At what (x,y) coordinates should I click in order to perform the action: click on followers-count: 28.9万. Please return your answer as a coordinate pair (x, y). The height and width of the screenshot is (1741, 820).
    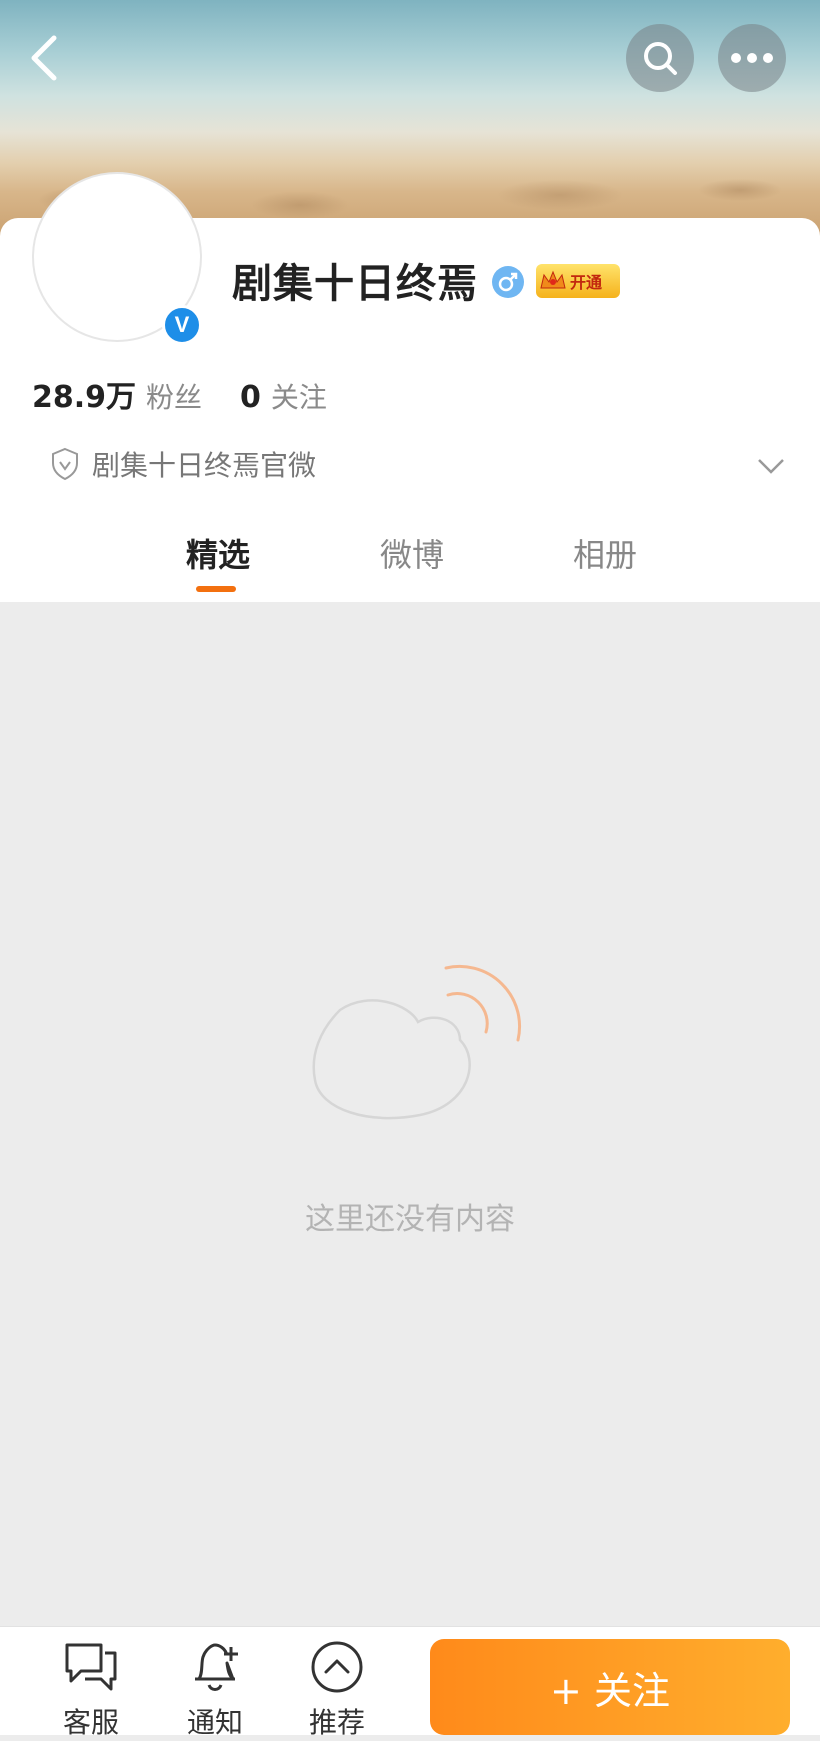
    Looking at the image, I should click on (84, 394).